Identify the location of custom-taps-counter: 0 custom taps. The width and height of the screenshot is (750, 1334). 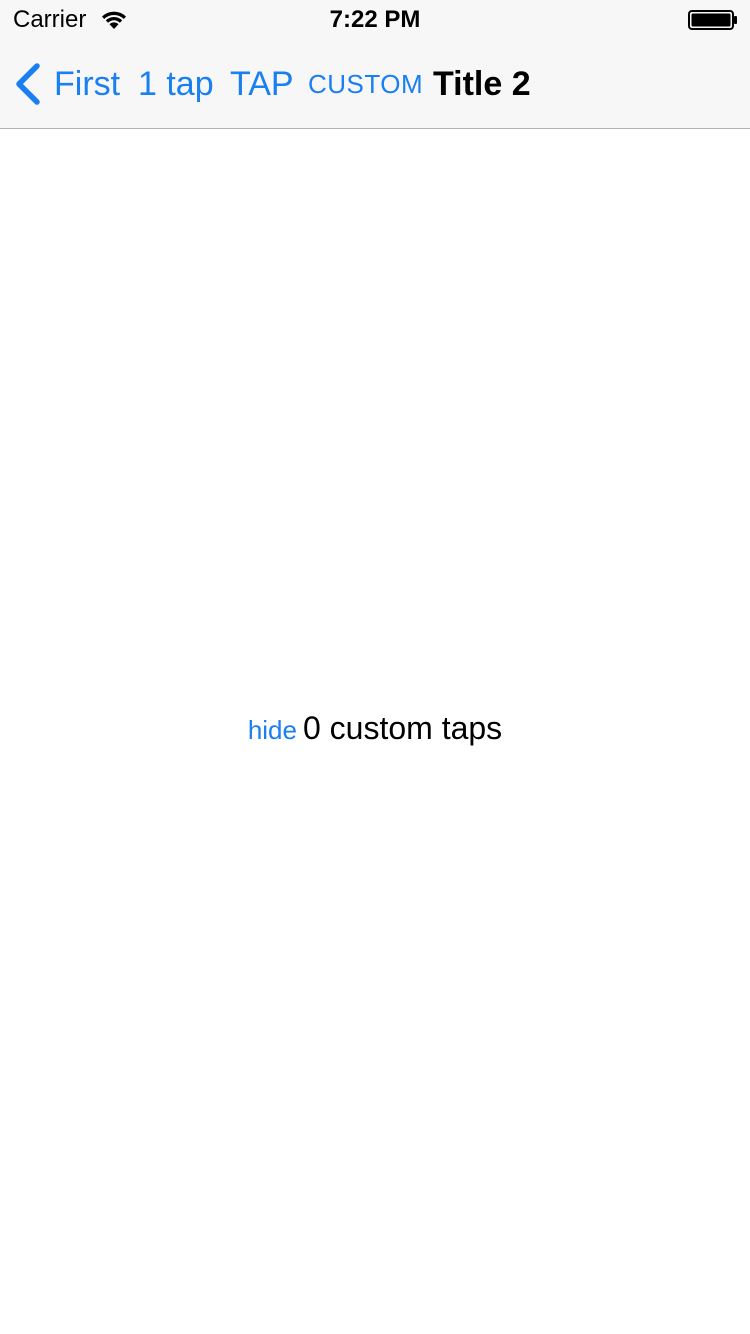
(402, 728).